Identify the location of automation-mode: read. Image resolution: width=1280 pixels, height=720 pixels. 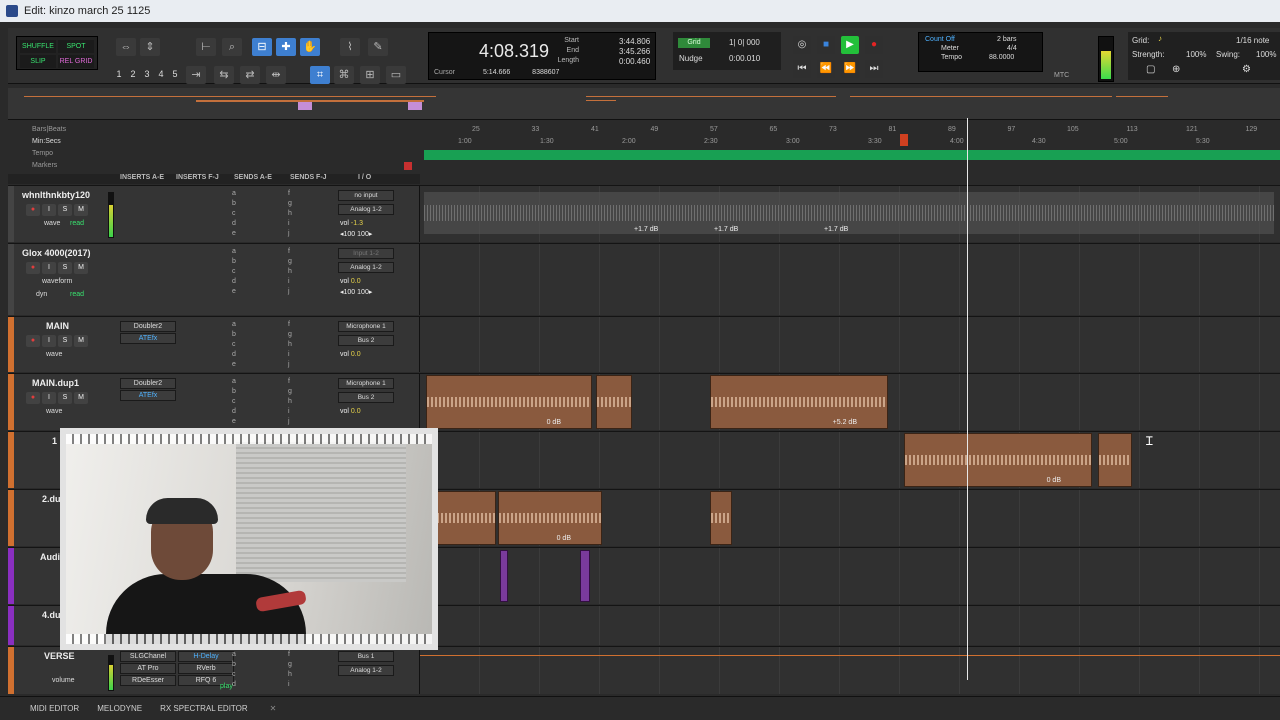
(77, 223).